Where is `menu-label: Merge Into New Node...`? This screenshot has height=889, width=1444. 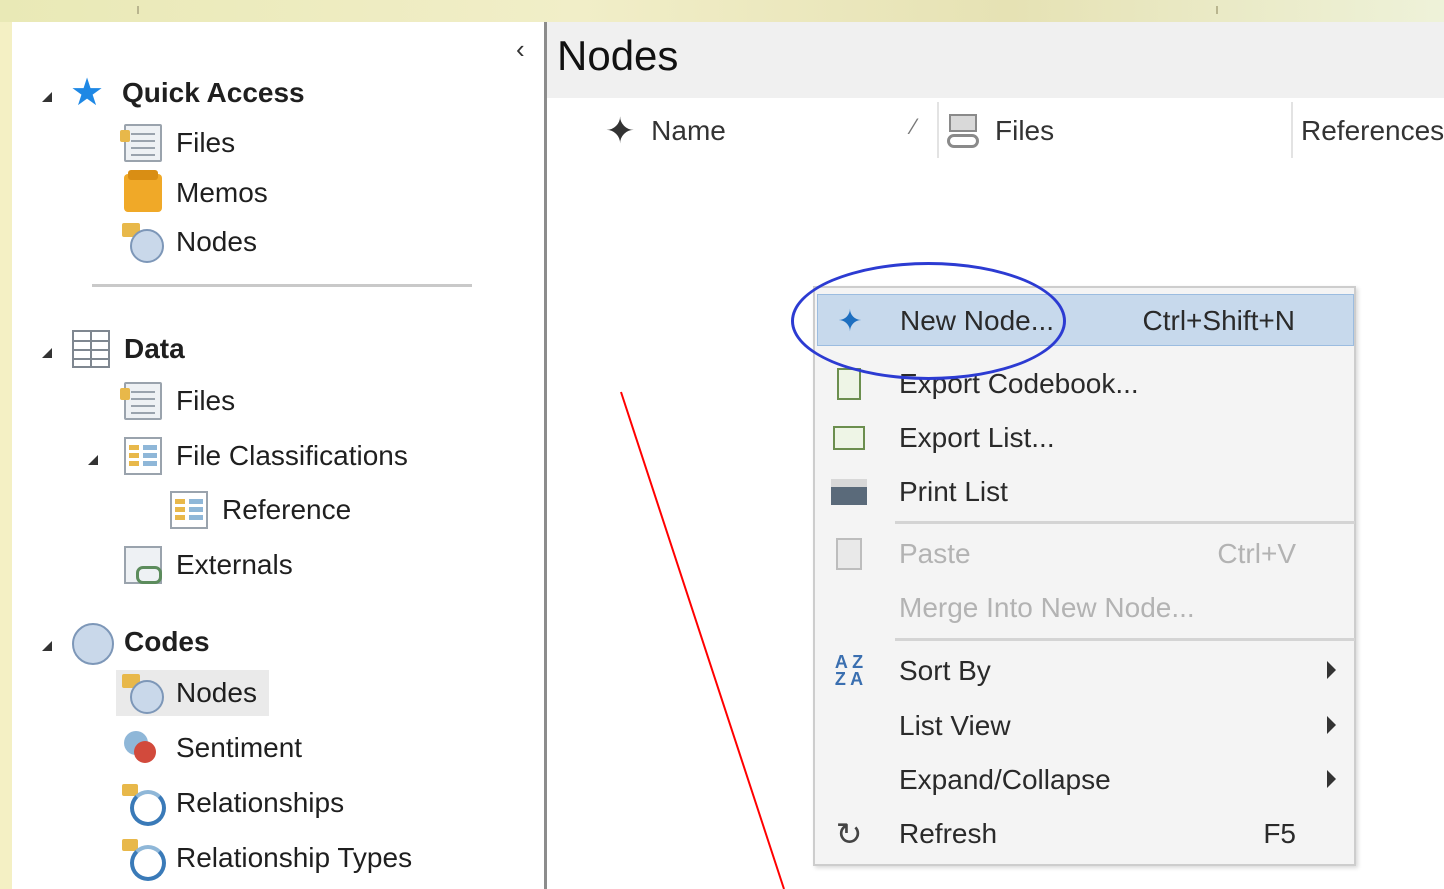 menu-label: Merge Into New Node... is located at coordinates (1047, 607).